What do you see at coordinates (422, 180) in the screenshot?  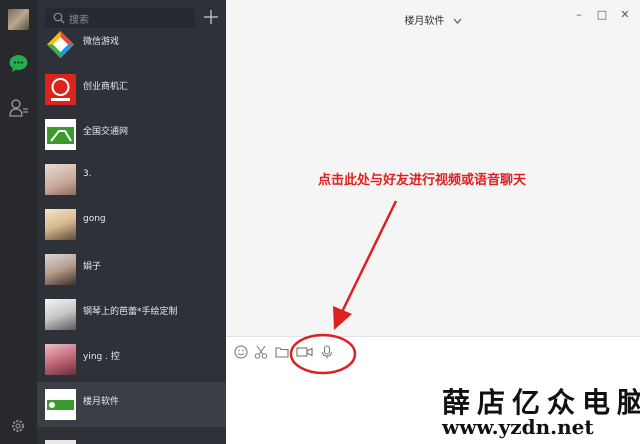 I see `annotation-text: 点击此处与好友进行视频或语音聊天` at bounding box center [422, 180].